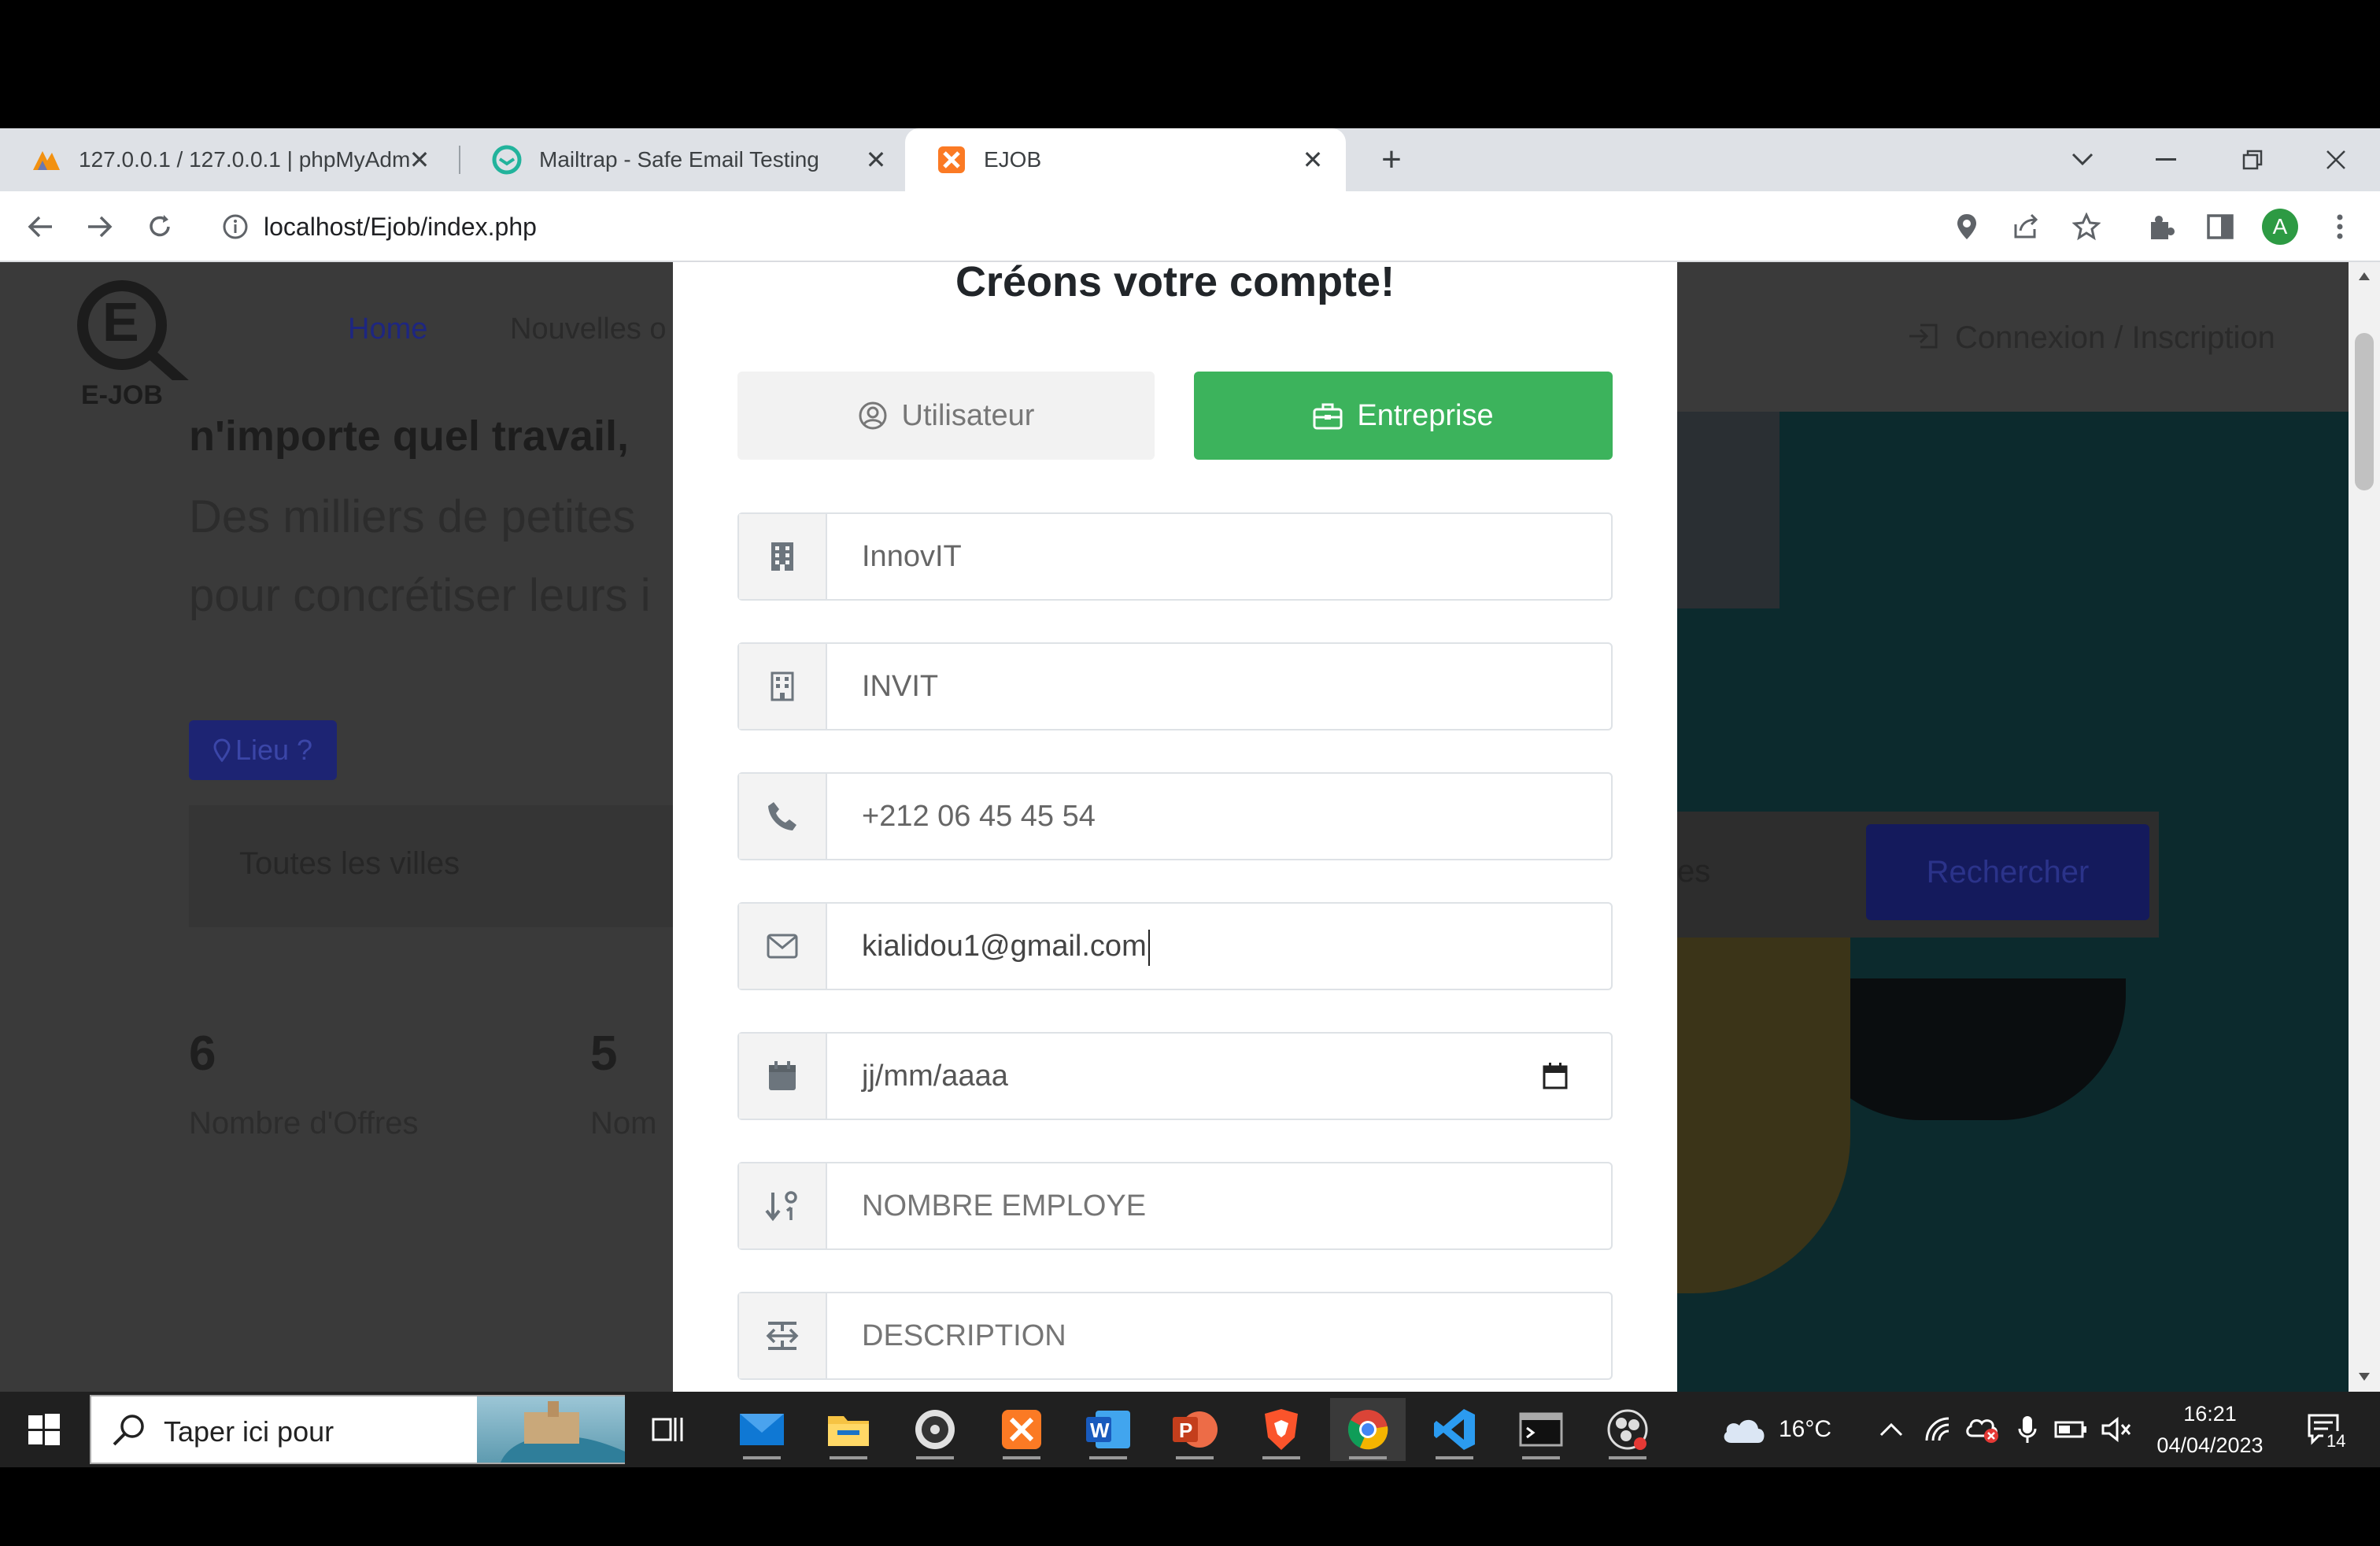 The image size is (2380, 1546). Describe the element at coordinates (2252, 159) in the screenshot. I see `restore-button` at that location.